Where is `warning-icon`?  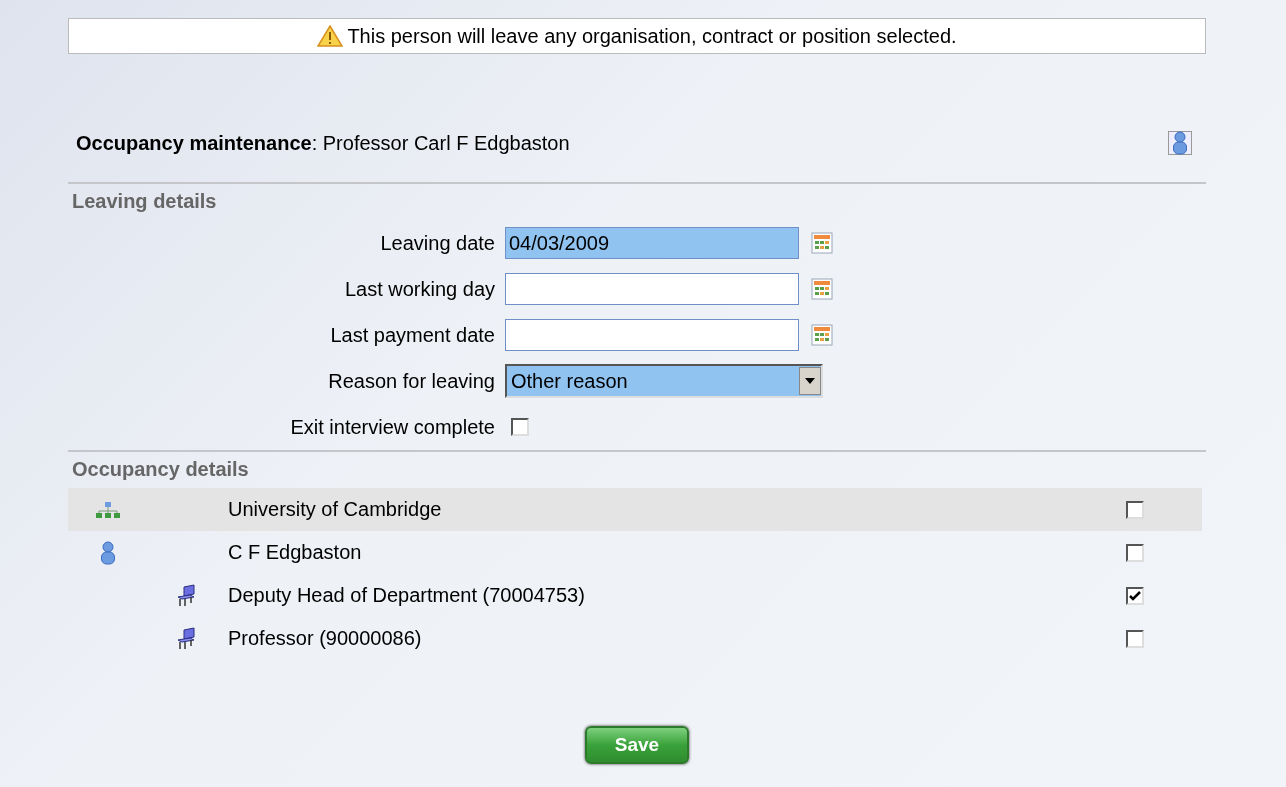 warning-icon is located at coordinates (330, 36).